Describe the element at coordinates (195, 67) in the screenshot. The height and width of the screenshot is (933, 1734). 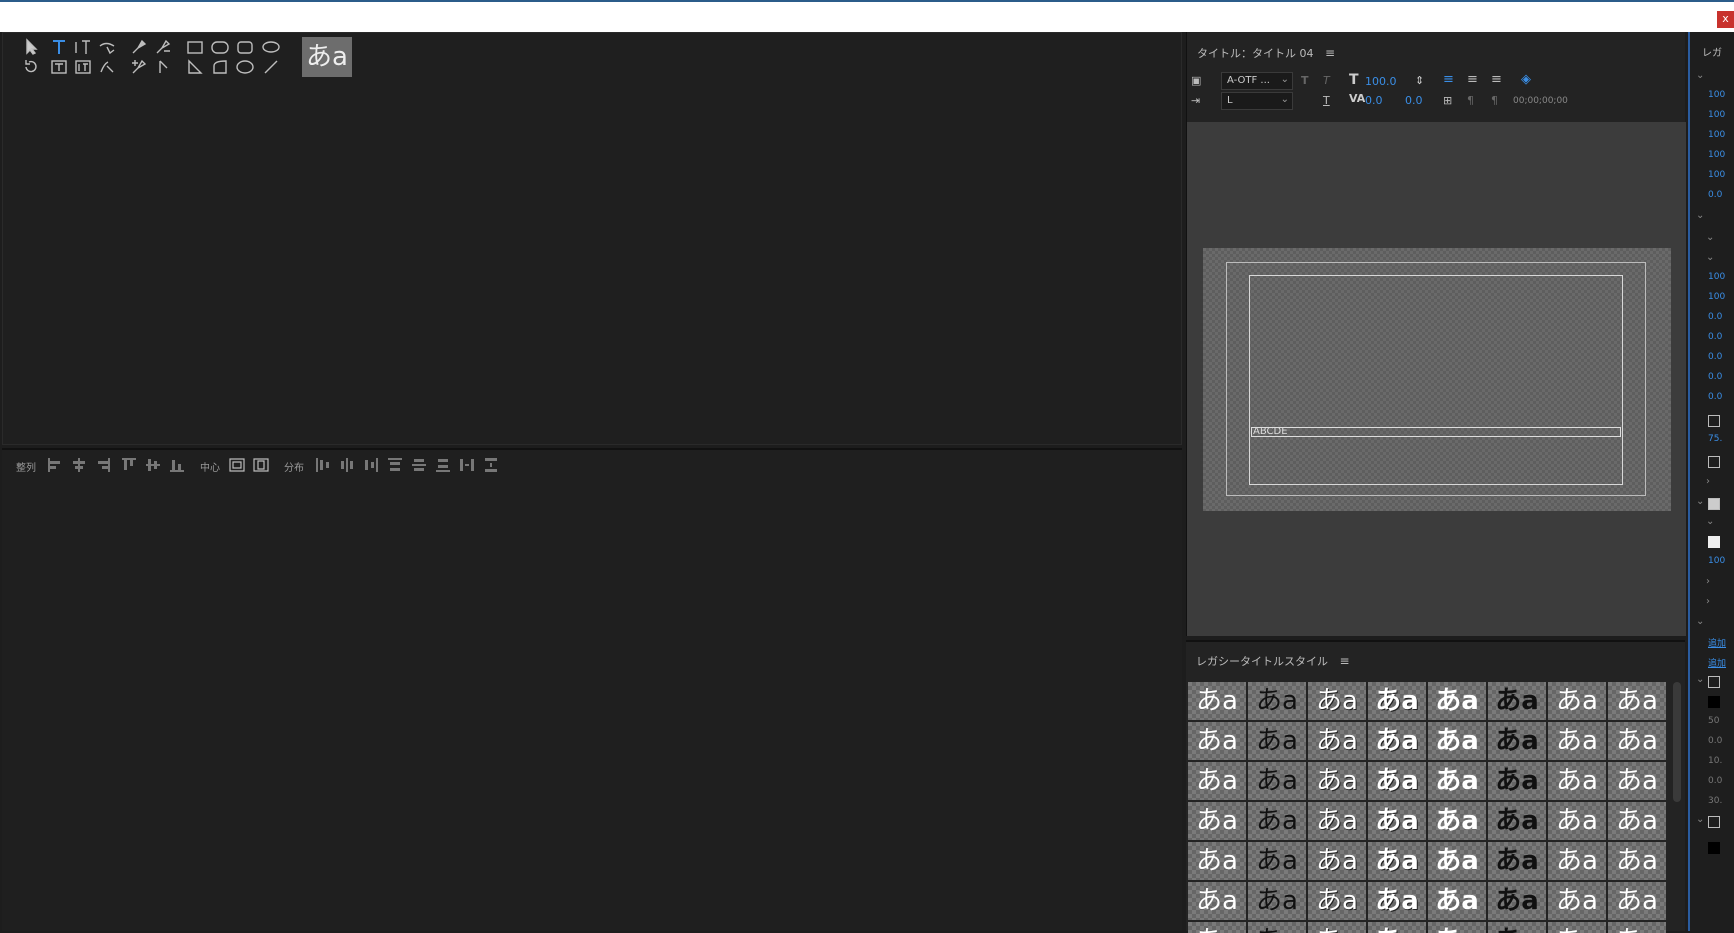
I see `wedge-tool-icon` at that location.